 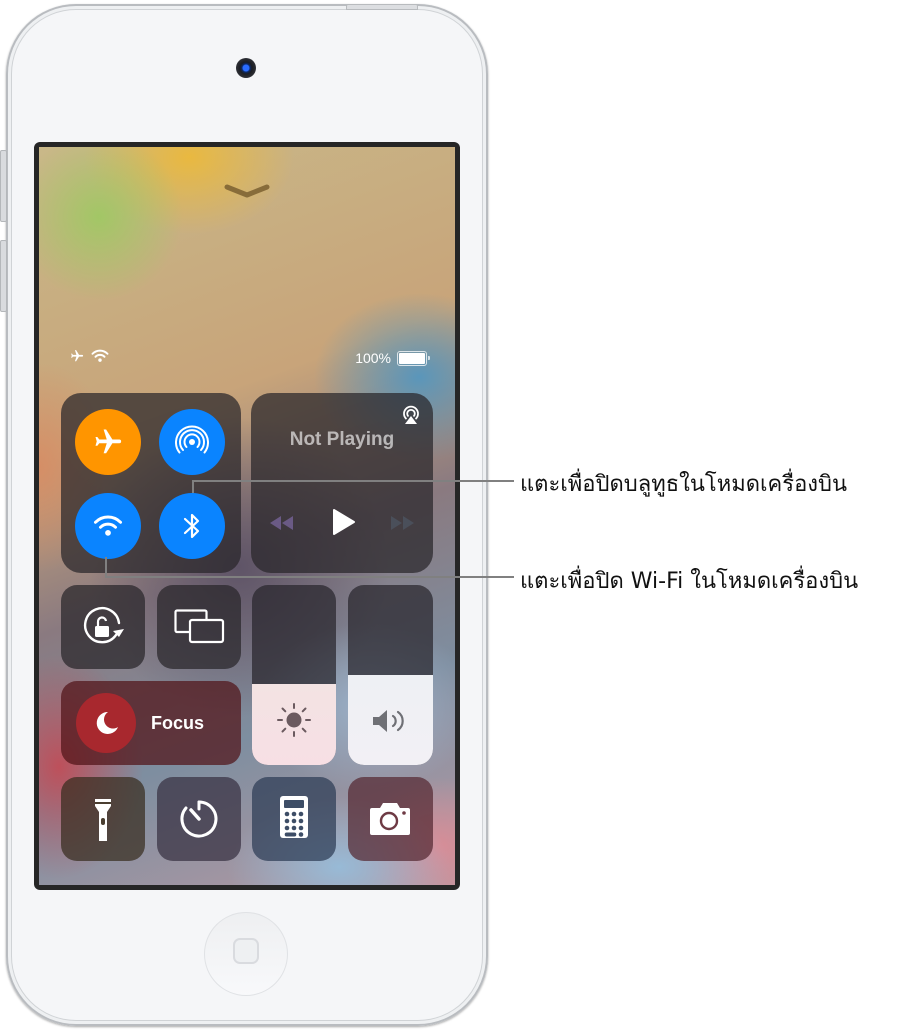 I want to click on focus-icon-circle, so click(x=106, y=723).